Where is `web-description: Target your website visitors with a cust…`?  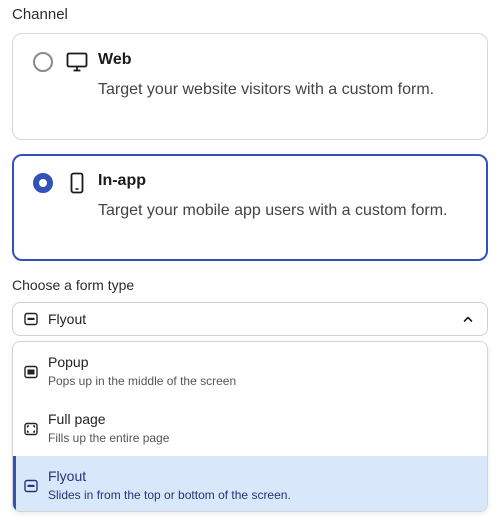
web-description: Target your website visitors with a cust… is located at coordinates (266, 89).